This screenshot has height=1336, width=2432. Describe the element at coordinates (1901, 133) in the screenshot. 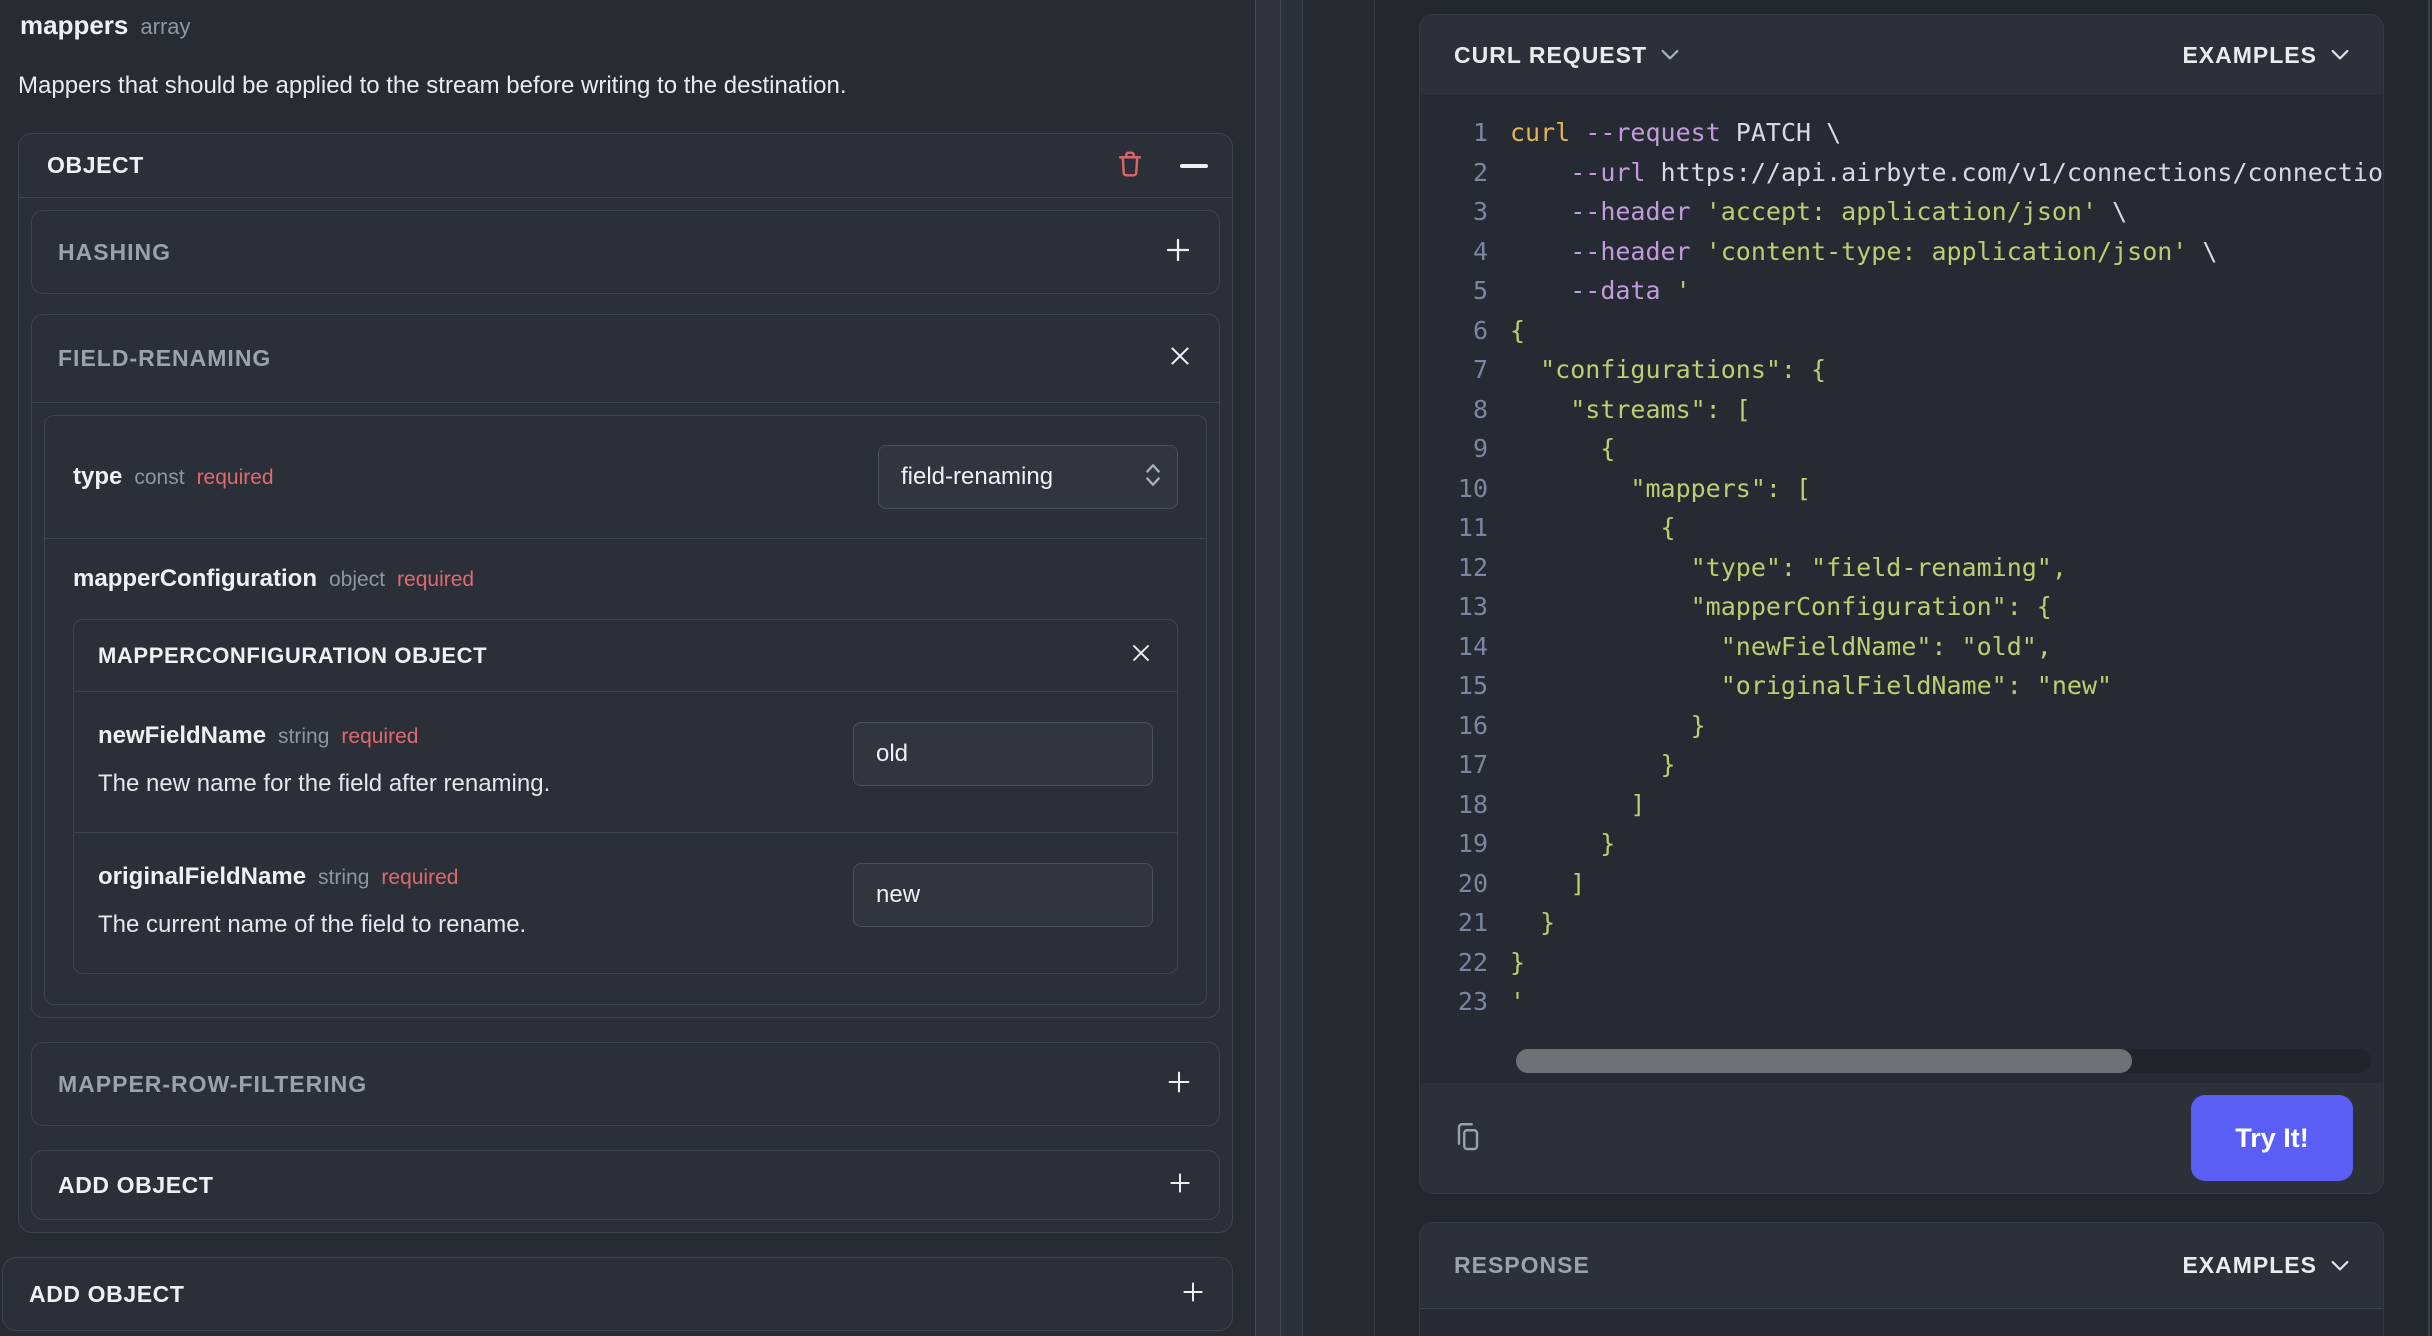

I see `code-line: 1 curl --request PATCH \` at that location.